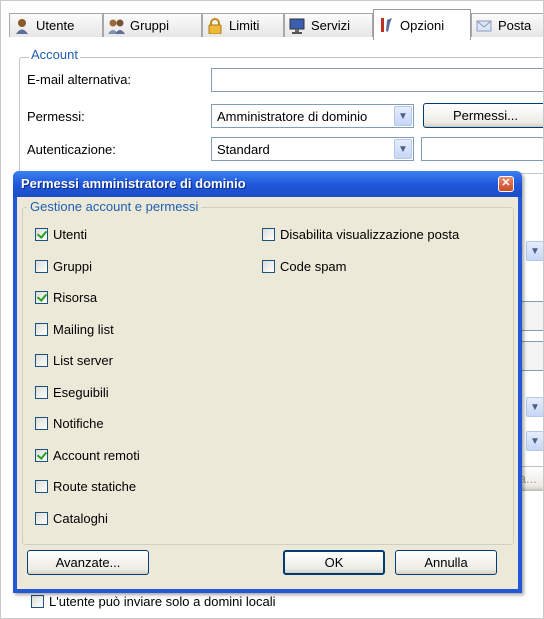  I want to click on email-label: E-mail alternativa:, so click(79, 79).